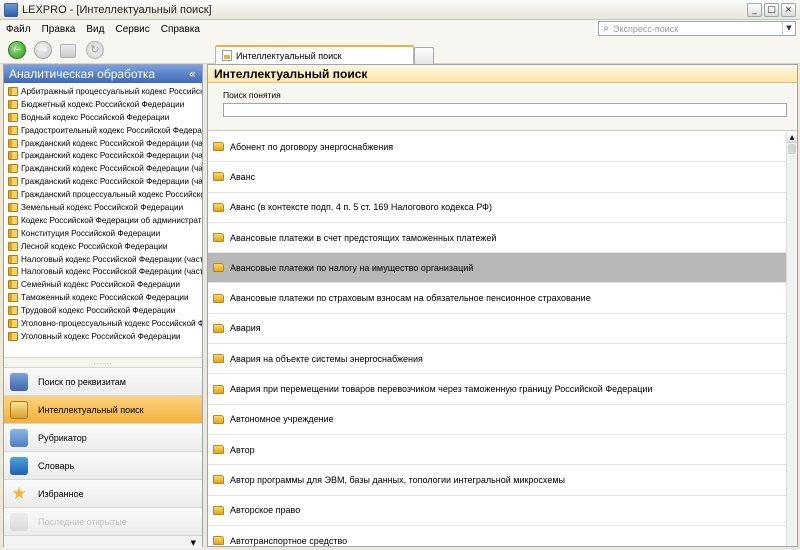  What do you see at coordinates (43, 50) in the screenshot?
I see `forward-icon: →` at bounding box center [43, 50].